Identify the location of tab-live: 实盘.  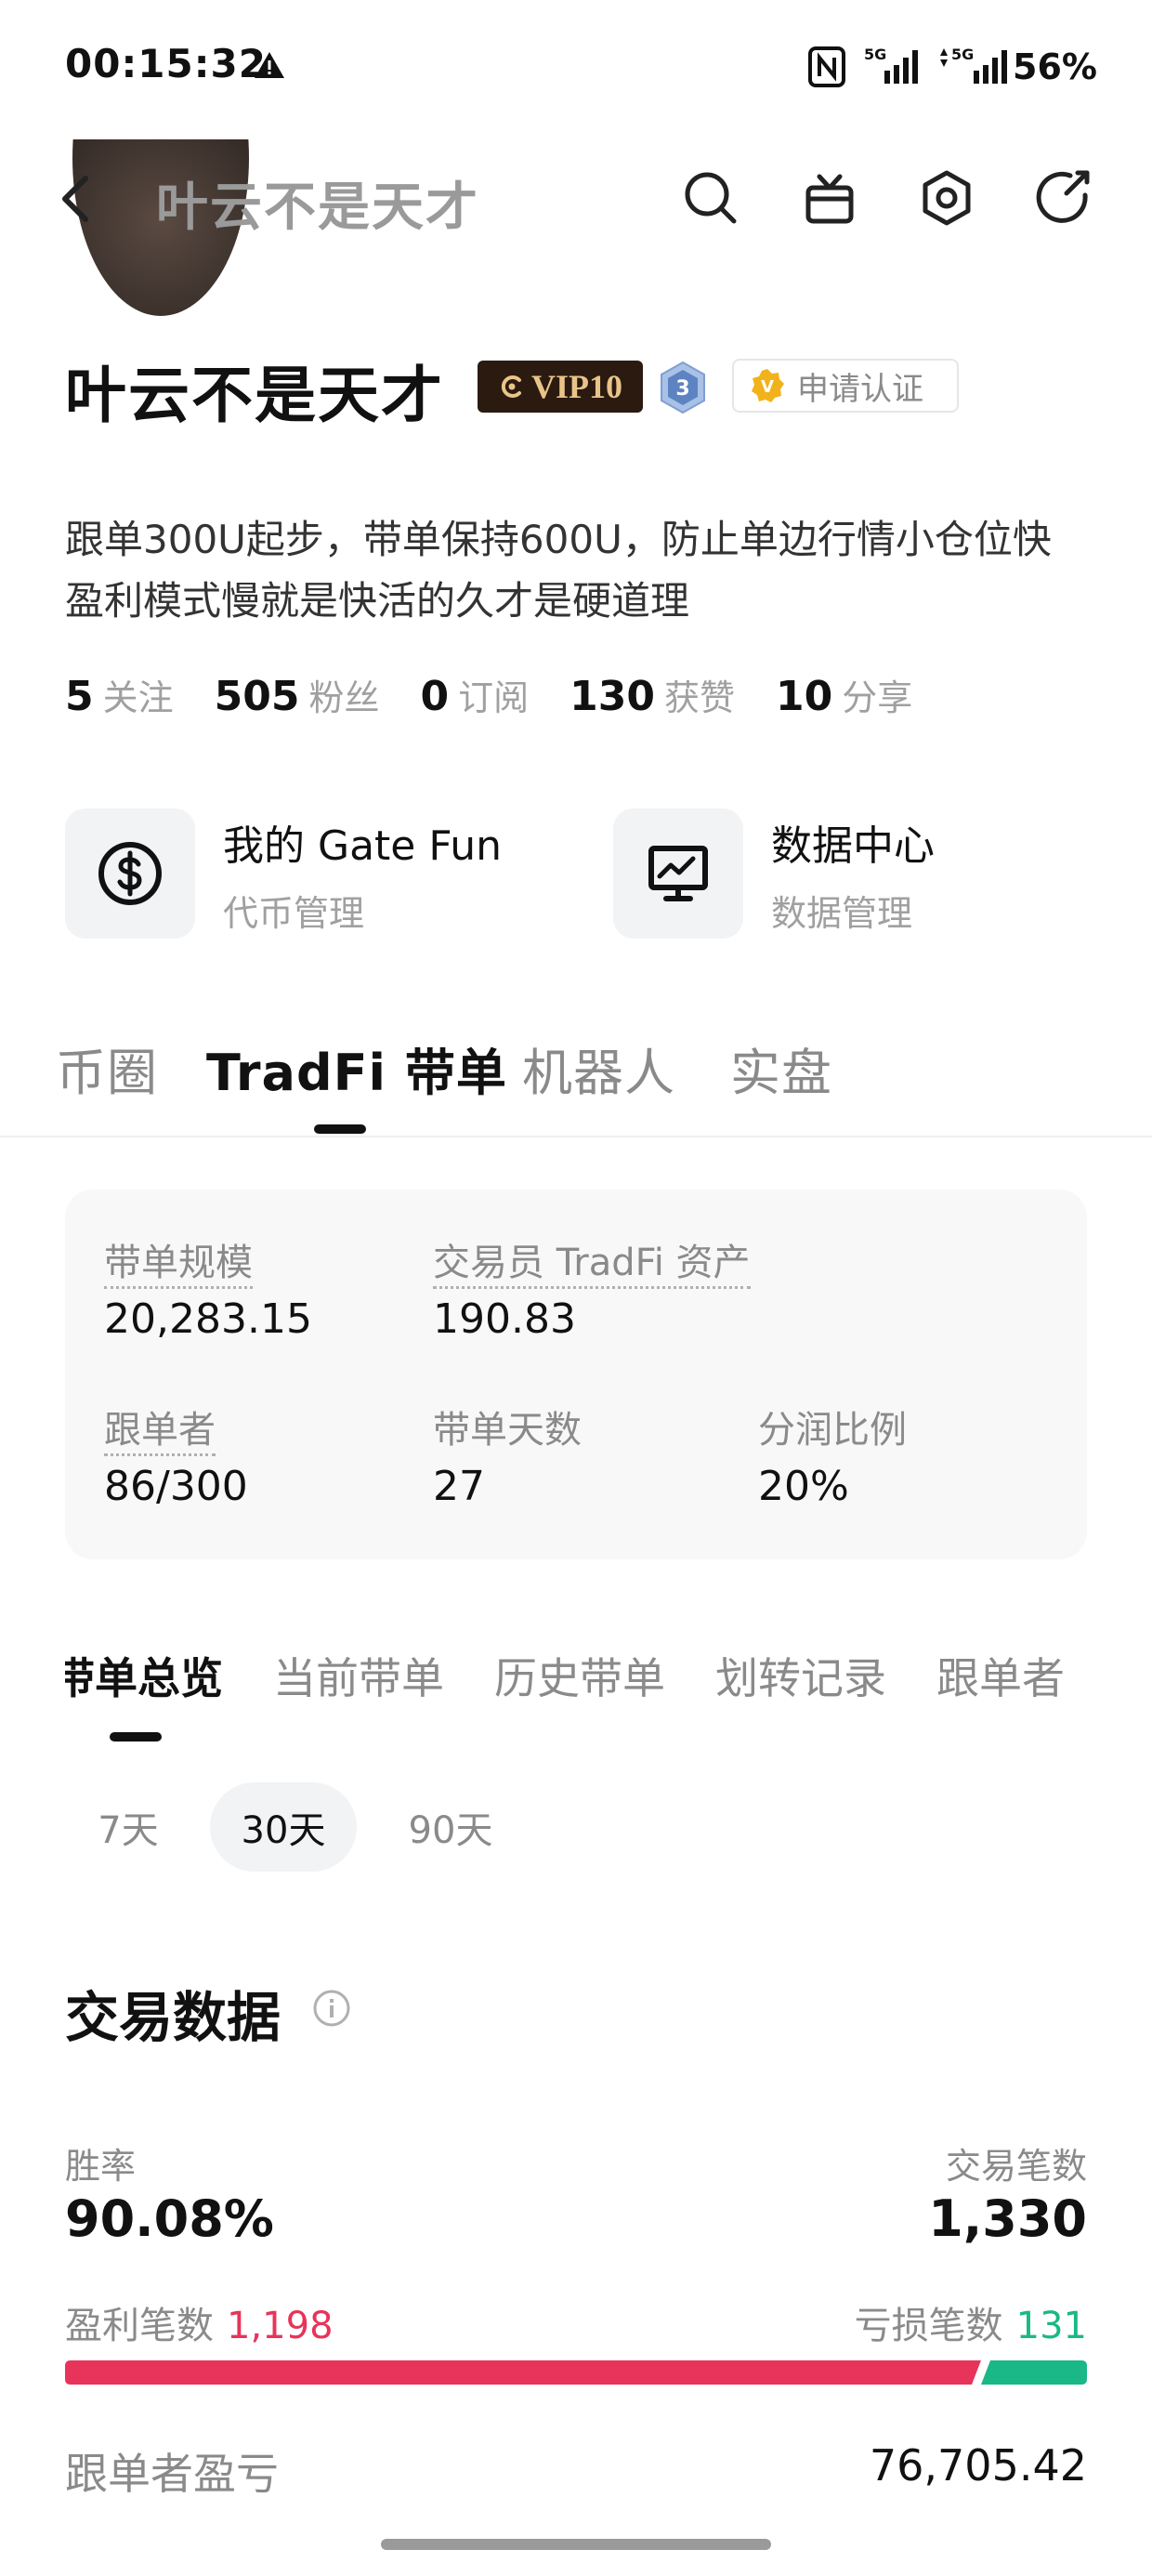
(781, 1068).